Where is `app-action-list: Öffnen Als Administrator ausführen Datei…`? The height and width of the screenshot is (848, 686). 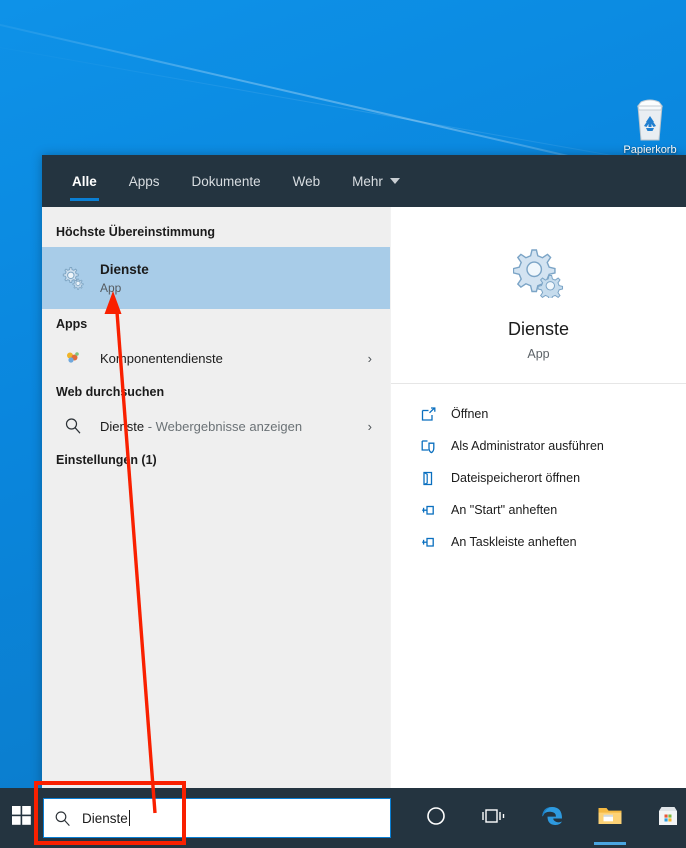 app-action-list: Öffnen Als Administrator ausführen Datei… is located at coordinates (538, 471).